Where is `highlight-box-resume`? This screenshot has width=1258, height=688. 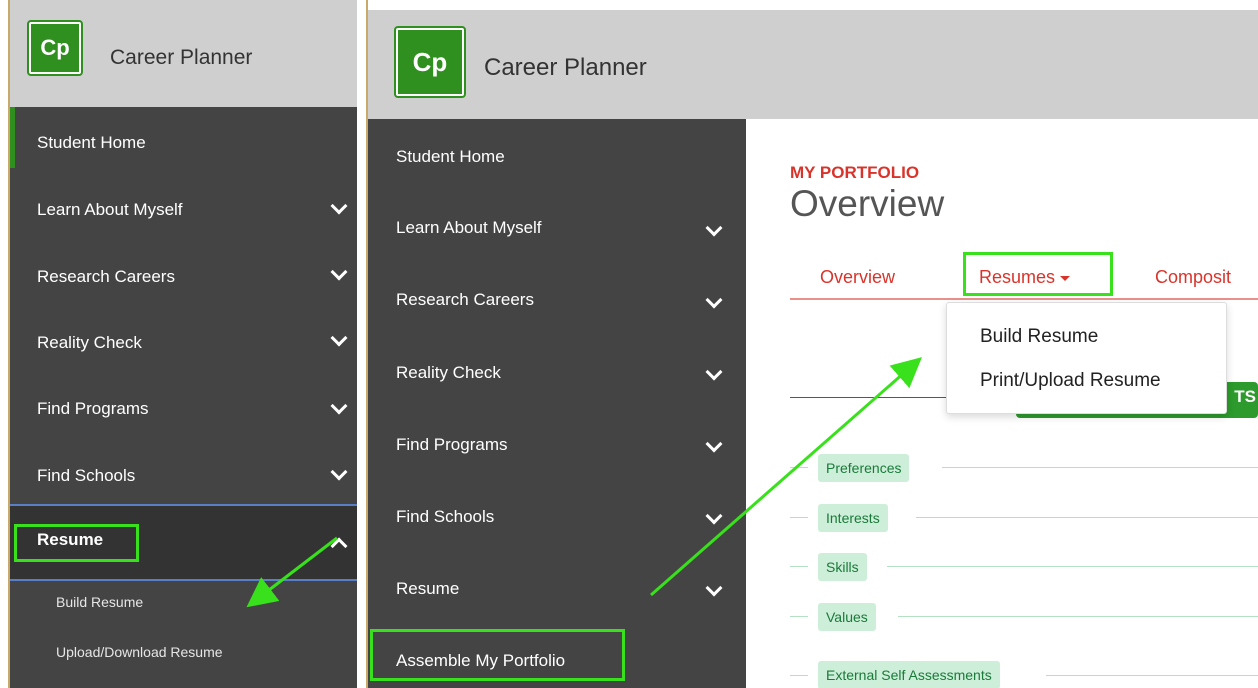
highlight-box-resume is located at coordinates (76, 543).